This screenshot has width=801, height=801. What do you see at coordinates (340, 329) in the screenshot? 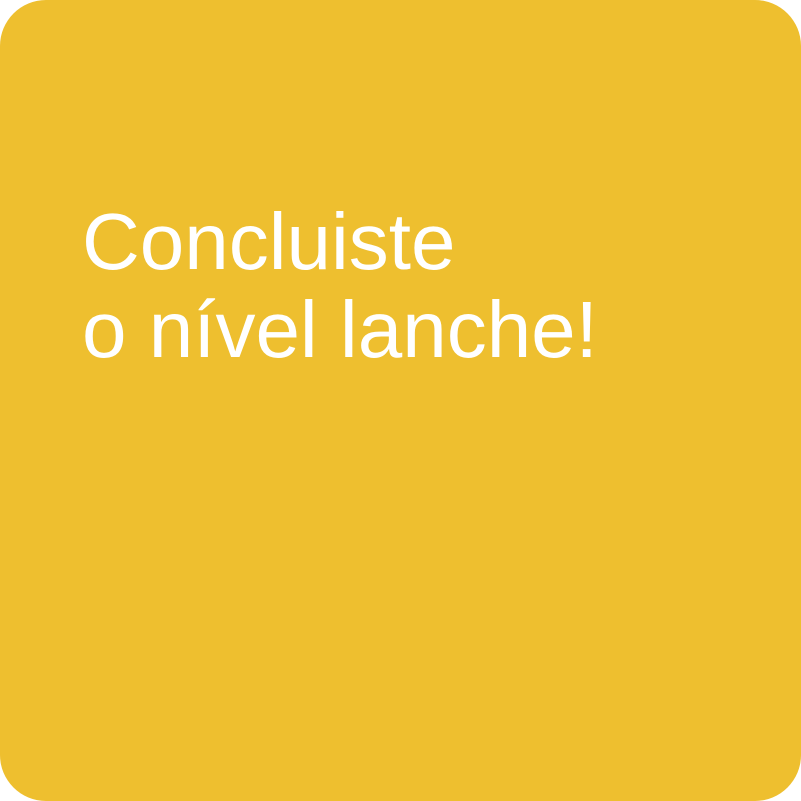
I see `completion-message-line-2: o nível lanche!` at bounding box center [340, 329].